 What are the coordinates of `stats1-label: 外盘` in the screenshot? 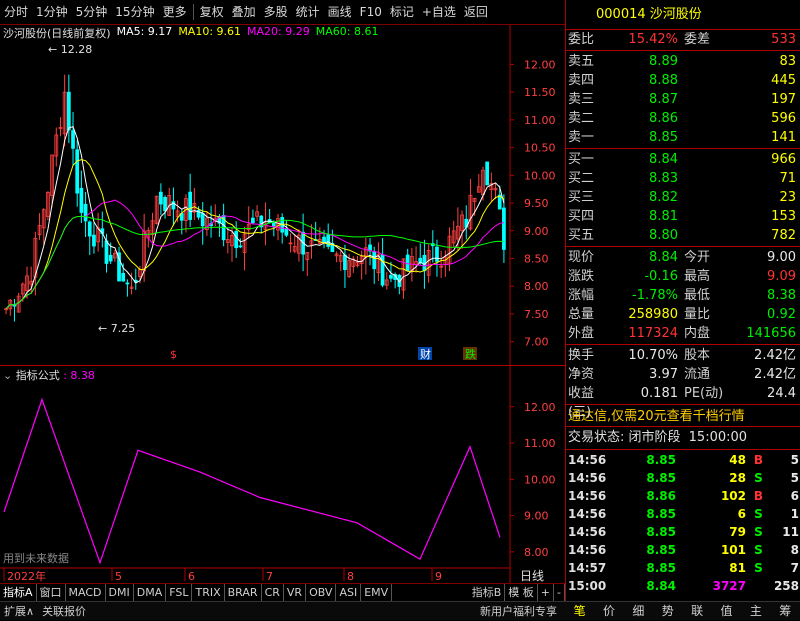 It's located at (581, 333).